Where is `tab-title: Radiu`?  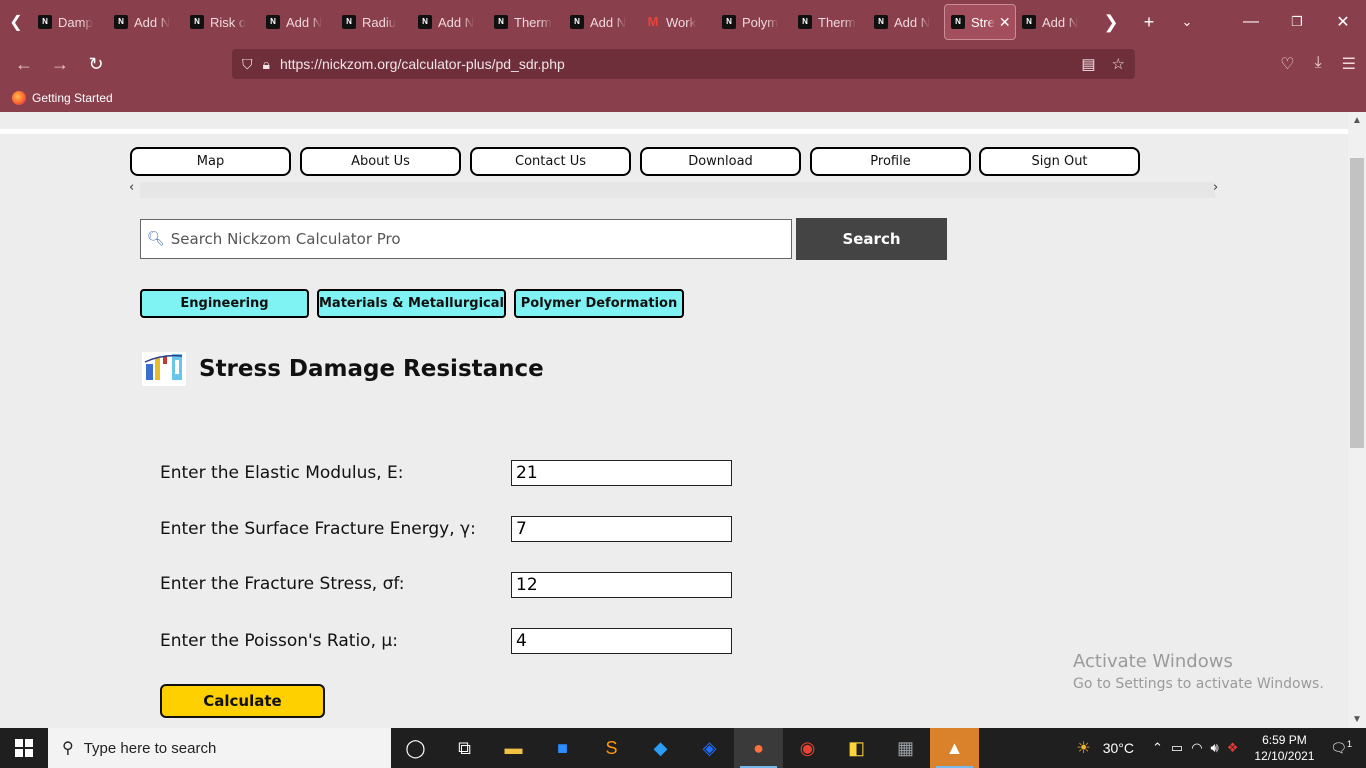
tab-title: Radiu is located at coordinates (379, 22).